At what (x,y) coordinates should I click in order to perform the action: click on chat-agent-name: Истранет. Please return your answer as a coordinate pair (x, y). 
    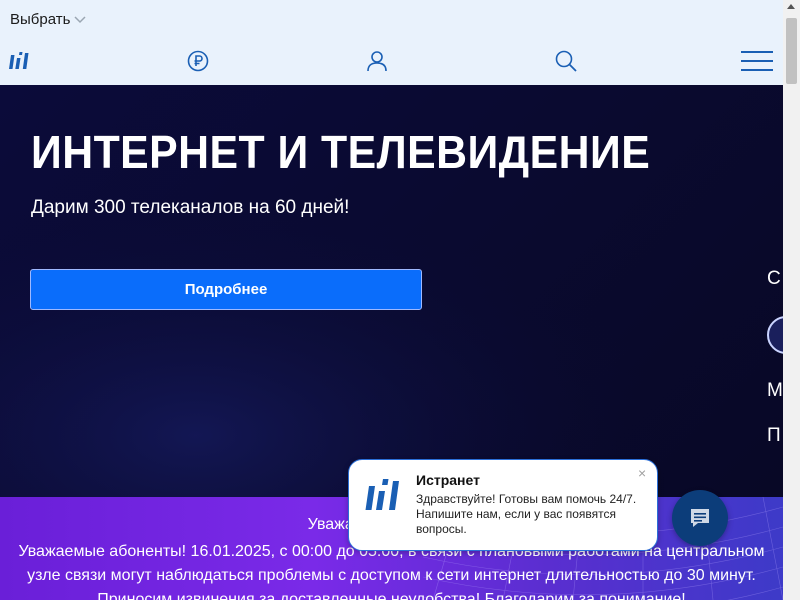
    Looking at the image, I should click on (448, 480).